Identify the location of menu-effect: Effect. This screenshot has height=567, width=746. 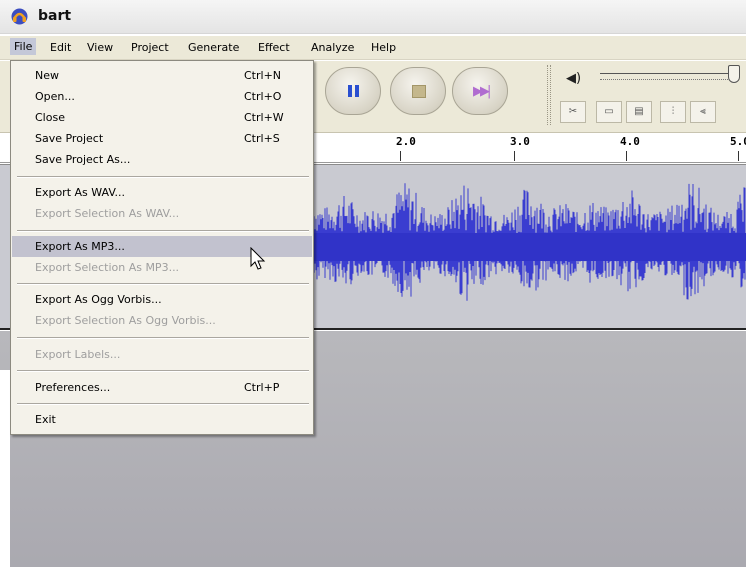
(274, 47).